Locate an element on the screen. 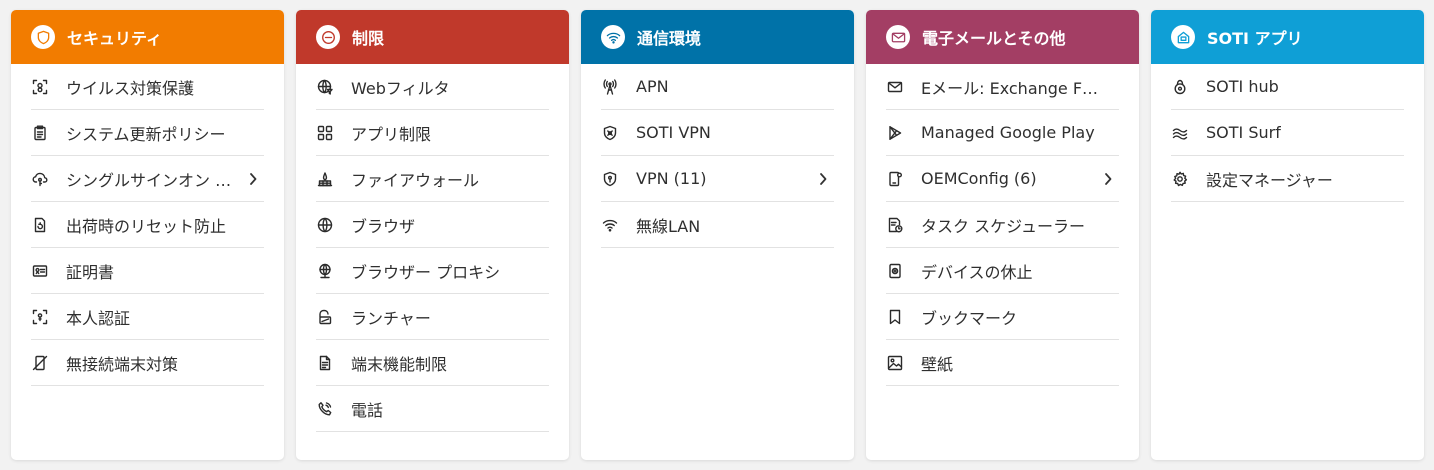 Image resolution: width=1434 pixels, height=470 pixels. identity-scan-icon is located at coordinates (40, 317).